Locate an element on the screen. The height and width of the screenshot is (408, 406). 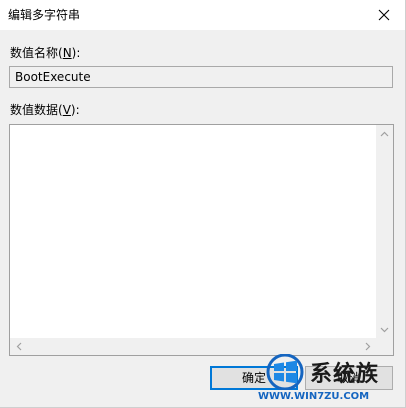
chevron-left-icon is located at coordinates (18, 346).